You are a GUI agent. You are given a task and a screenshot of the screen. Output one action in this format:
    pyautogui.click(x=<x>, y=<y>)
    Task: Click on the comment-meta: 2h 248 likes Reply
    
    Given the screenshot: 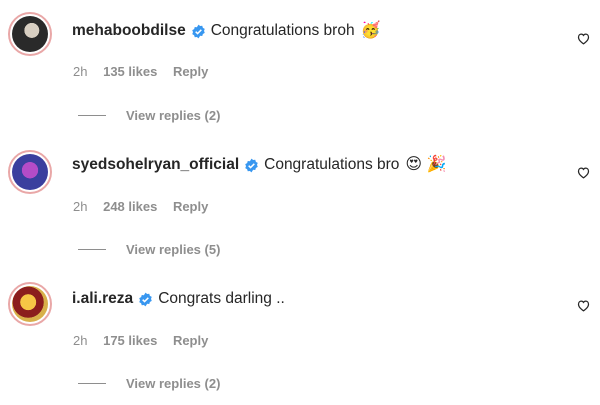 What is the action you would take?
    pyautogui.click(x=146, y=206)
    